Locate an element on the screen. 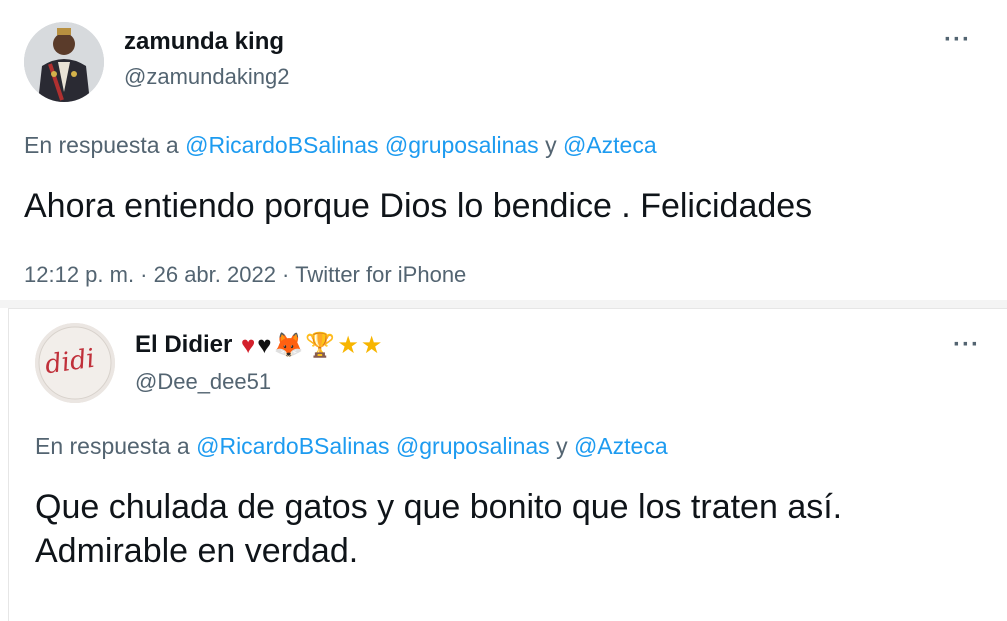 The width and height of the screenshot is (1007, 621). user-handle: @Dee_dee51 is located at coordinates (203, 382).